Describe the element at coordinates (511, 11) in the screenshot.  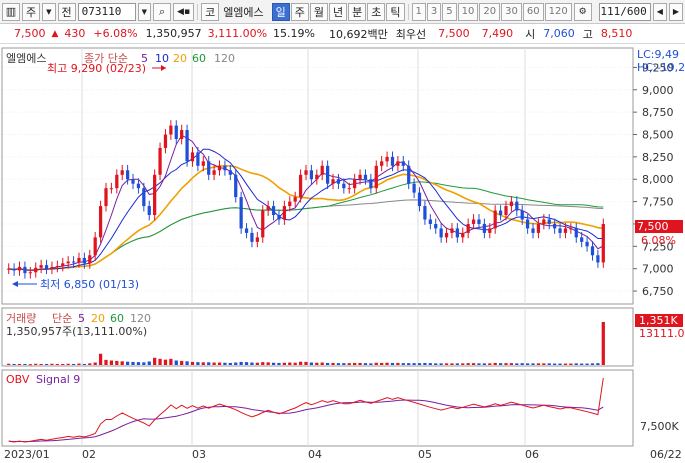
I see `interval-tab-30: 30` at that location.